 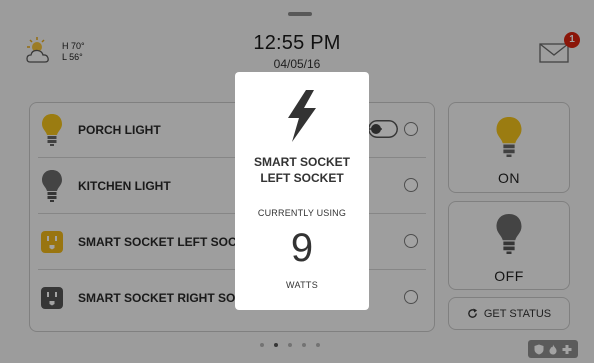 I want to click on lightning-icon, so click(x=302, y=116).